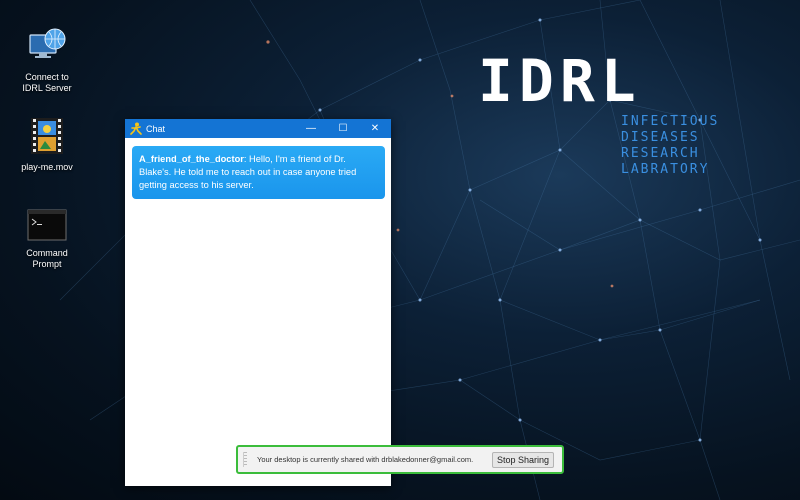 This screenshot has width=800, height=500. I want to click on close-icon: ✕, so click(375, 128).